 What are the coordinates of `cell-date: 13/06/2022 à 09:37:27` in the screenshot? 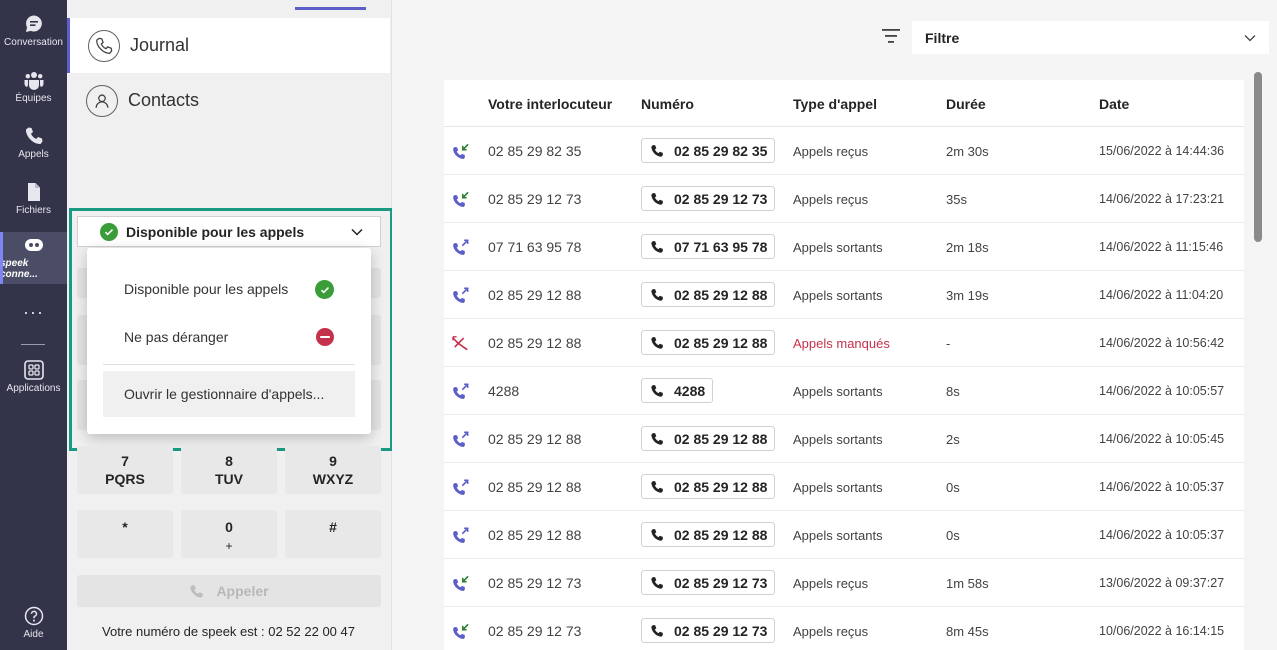 It's located at (1162, 583).